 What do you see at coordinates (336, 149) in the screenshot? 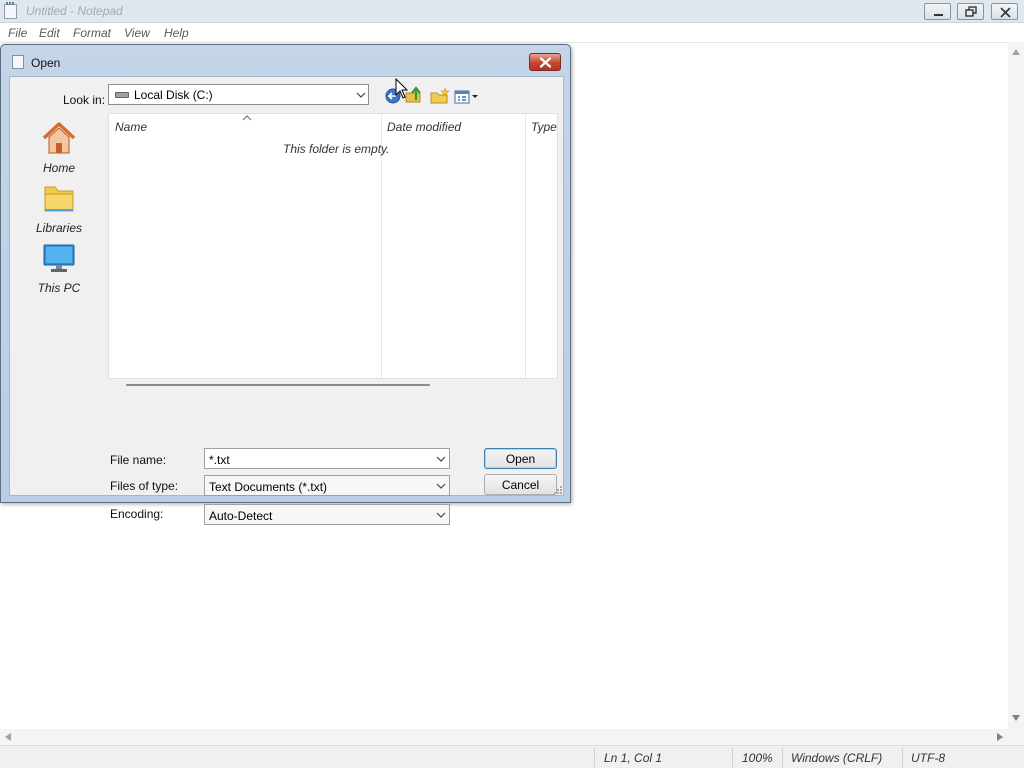
I see `empty-folder-message: This folder is empty.` at bounding box center [336, 149].